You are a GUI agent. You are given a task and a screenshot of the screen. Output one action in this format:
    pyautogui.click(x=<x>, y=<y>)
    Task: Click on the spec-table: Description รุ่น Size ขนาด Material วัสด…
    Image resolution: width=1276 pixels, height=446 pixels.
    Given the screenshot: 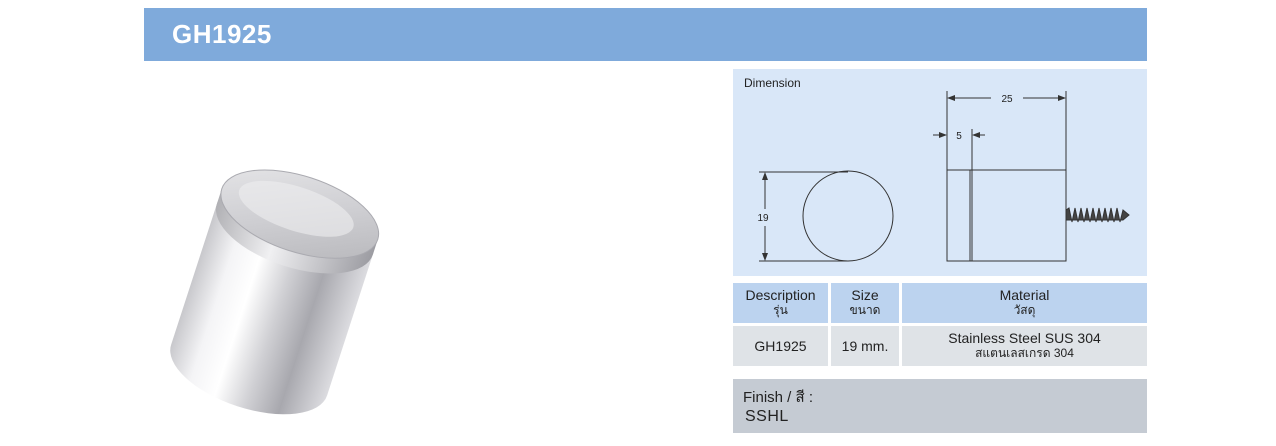 What is the action you would take?
    pyautogui.click(x=940, y=324)
    